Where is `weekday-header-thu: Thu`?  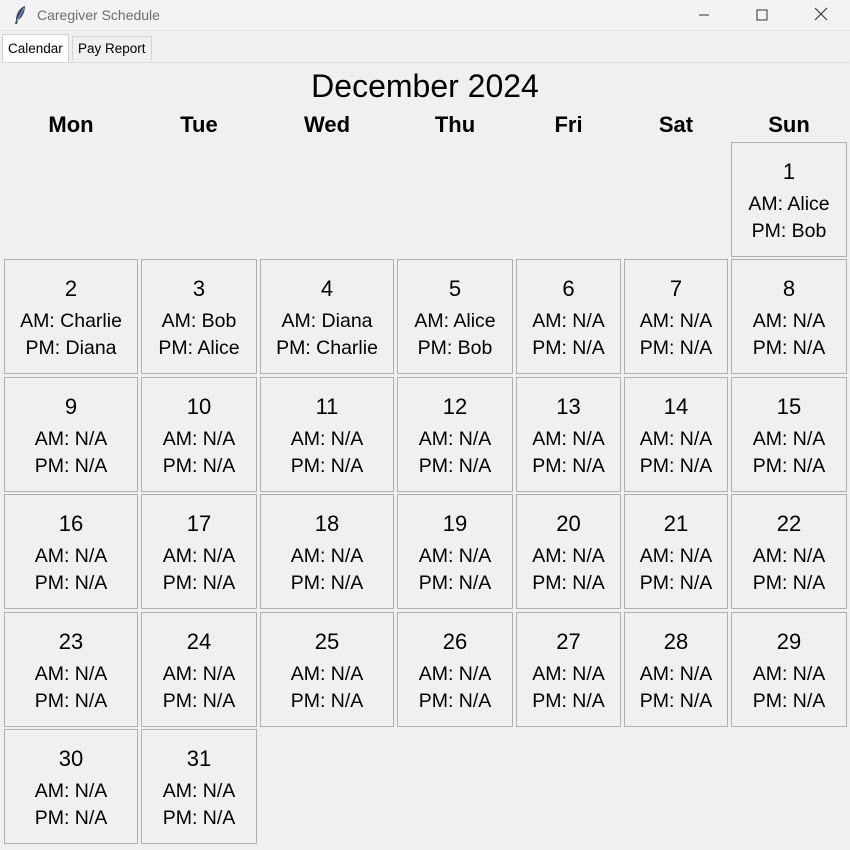 weekday-header-thu: Thu is located at coordinates (455, 124).